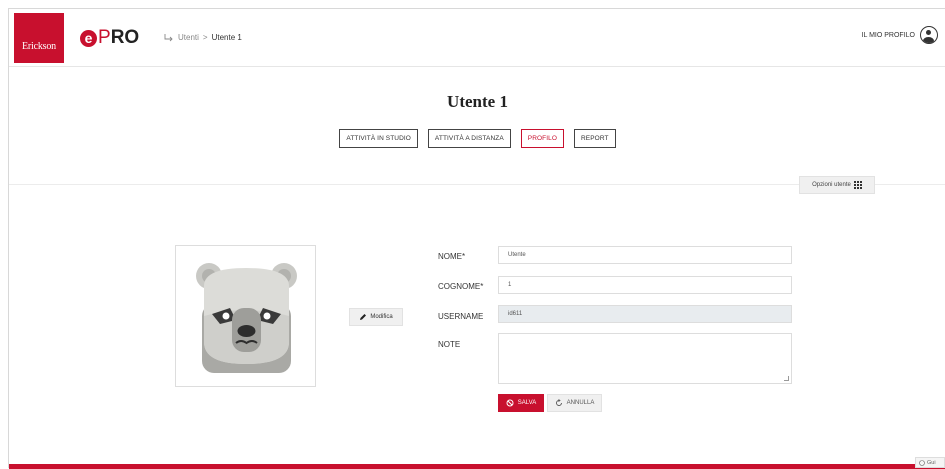  I want to click on refresh-icon, so click(559, 403).